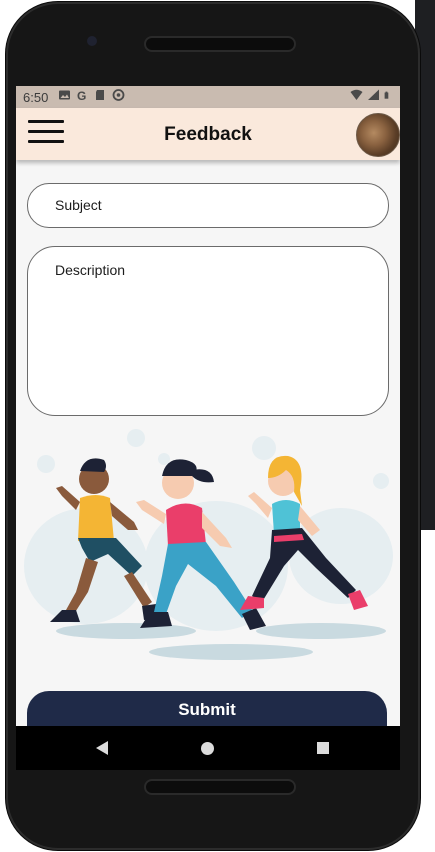  I want to click on subject-field: Subject, so click(208, 205).